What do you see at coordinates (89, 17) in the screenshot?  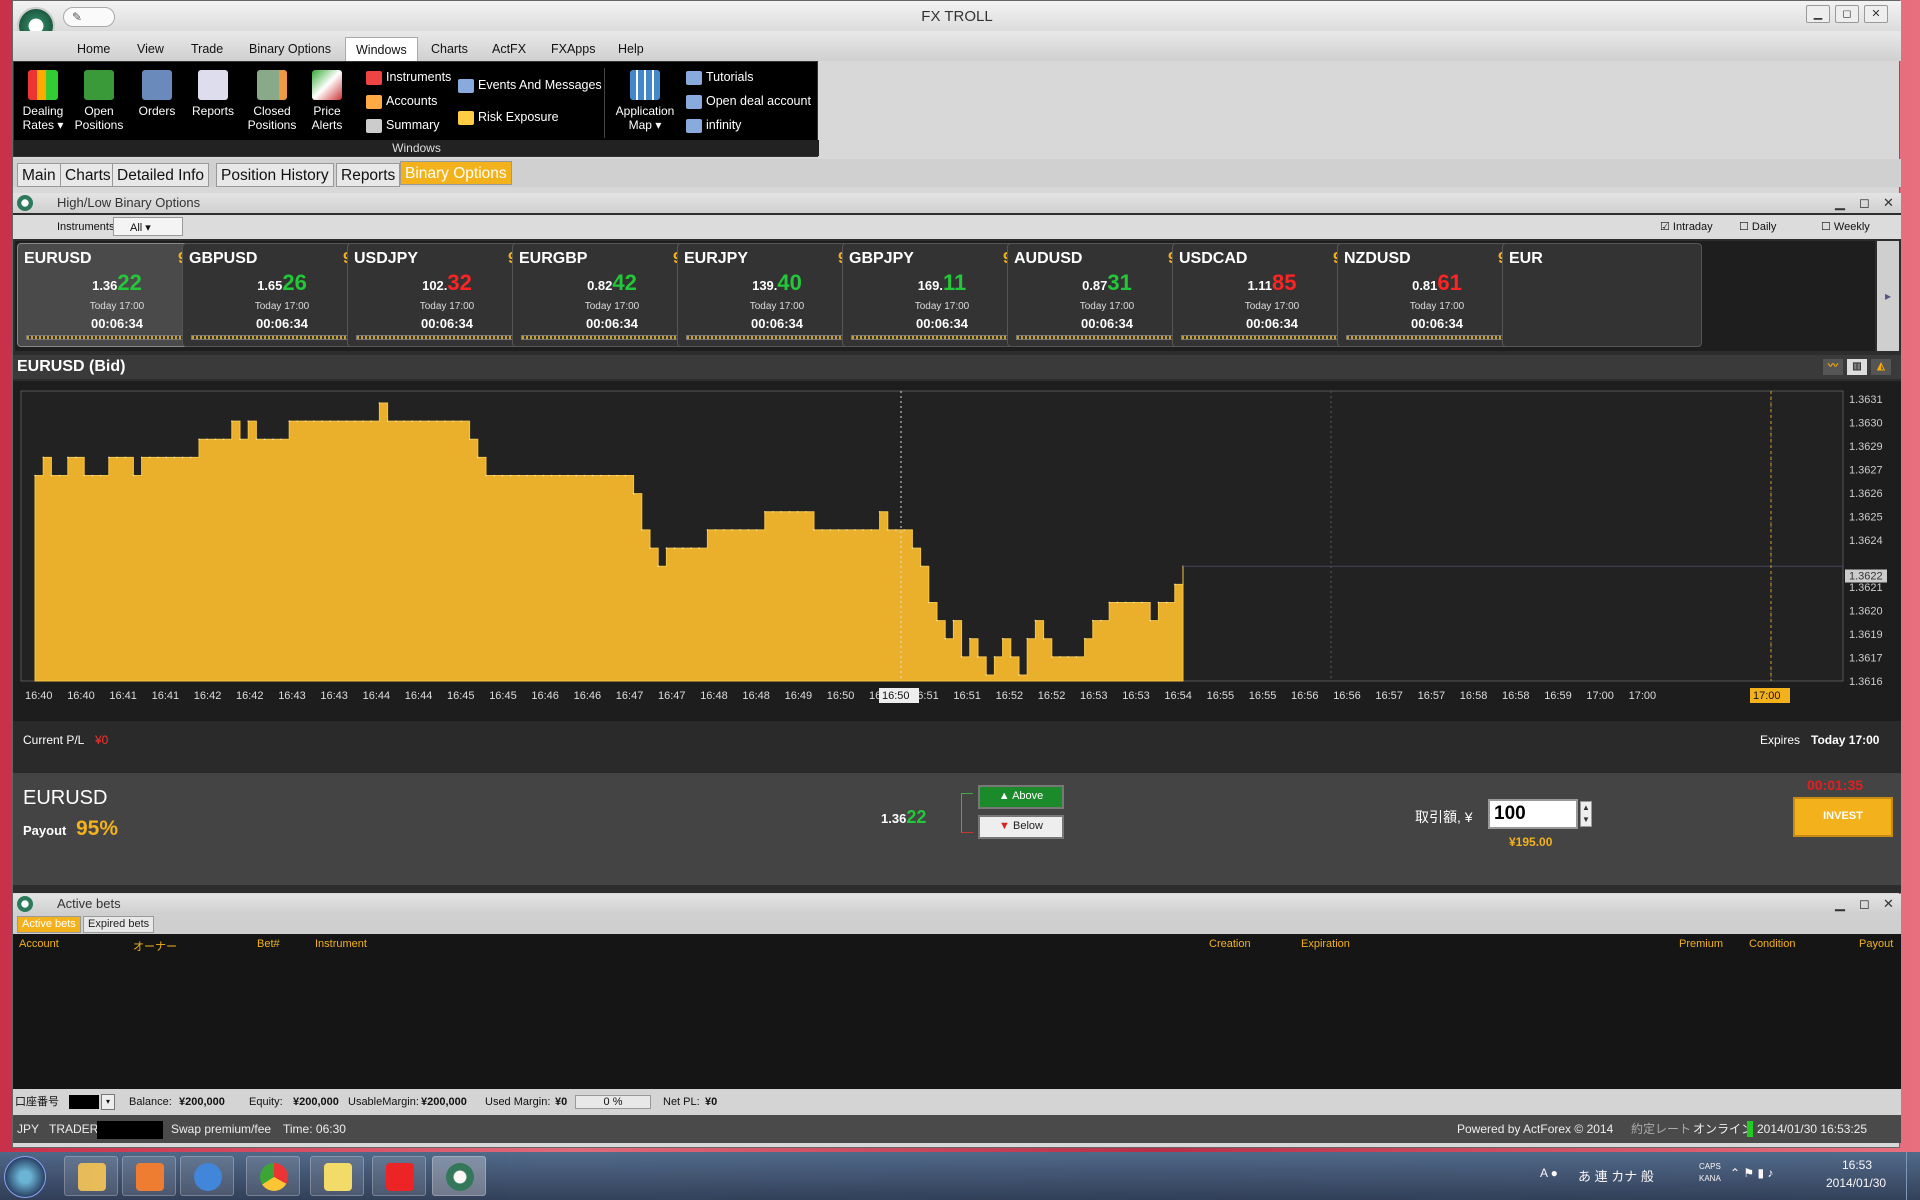 I see `quick-access-icon: ✎` at bounding box center [89, 17].